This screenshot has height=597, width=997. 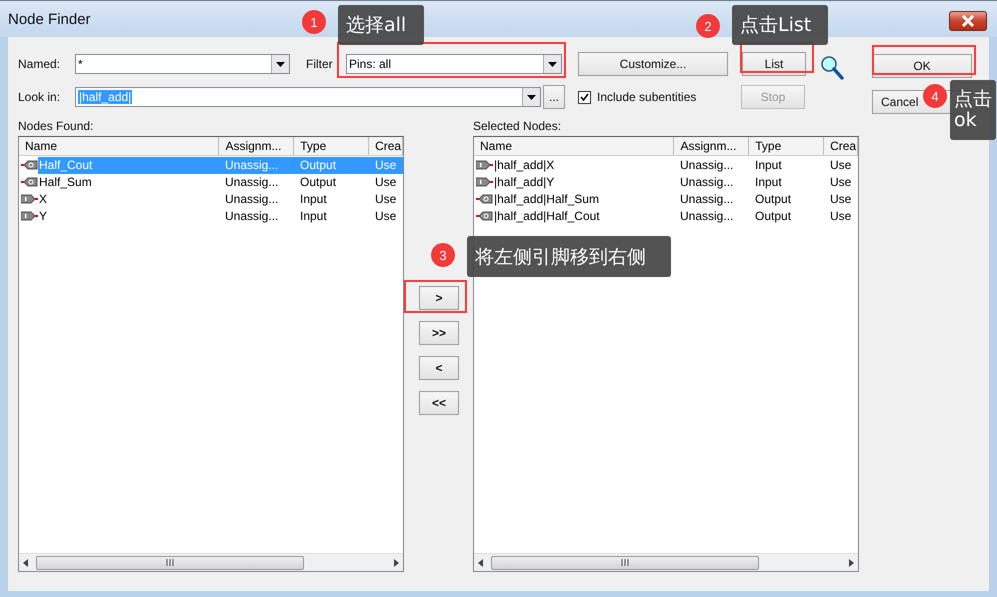 What do you see at coordinates (320, 64) in the screenshot?
I see `filter-label: Filter` at bounding box center [320, 64].